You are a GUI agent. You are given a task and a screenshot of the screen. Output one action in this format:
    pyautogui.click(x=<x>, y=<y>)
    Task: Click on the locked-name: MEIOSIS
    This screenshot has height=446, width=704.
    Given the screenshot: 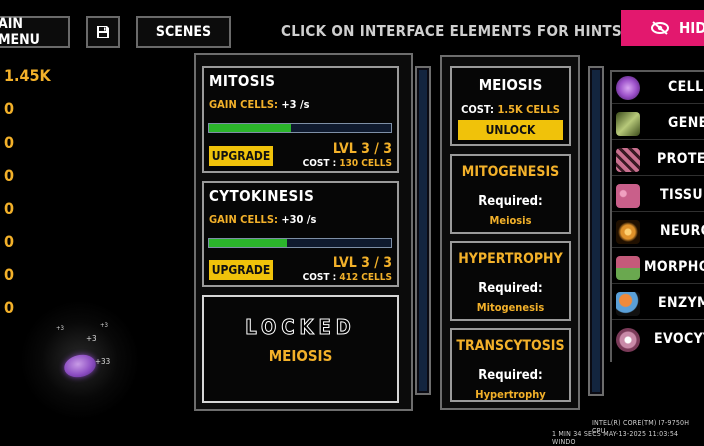 What is the action you would take?
    pyautogui.click(x=300, y=356)
    